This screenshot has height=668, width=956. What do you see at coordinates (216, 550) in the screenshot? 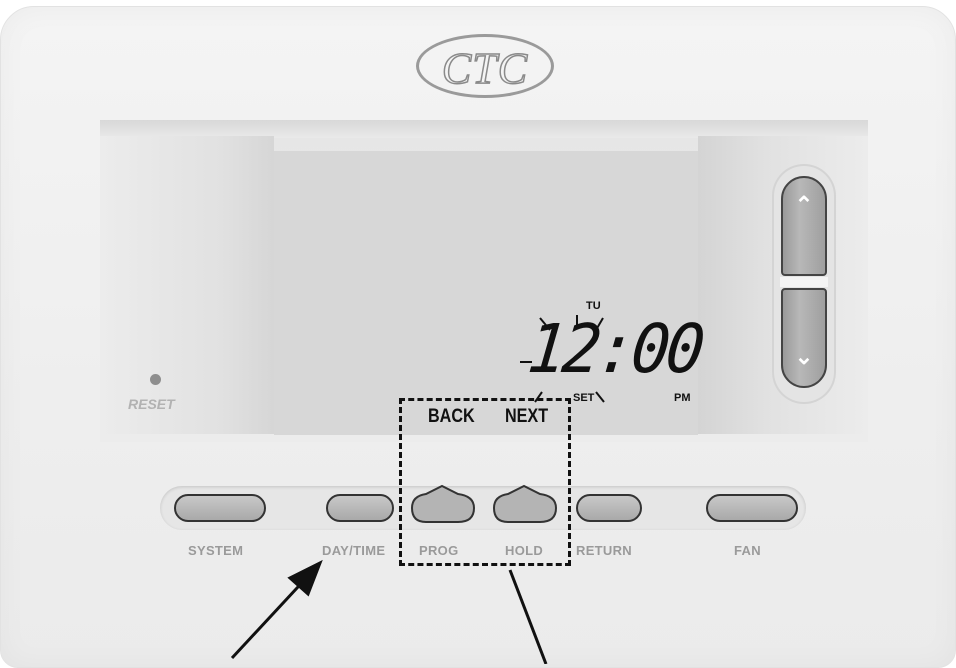
I see `system-label: SYSTEM` at bounding box center [216, 550].